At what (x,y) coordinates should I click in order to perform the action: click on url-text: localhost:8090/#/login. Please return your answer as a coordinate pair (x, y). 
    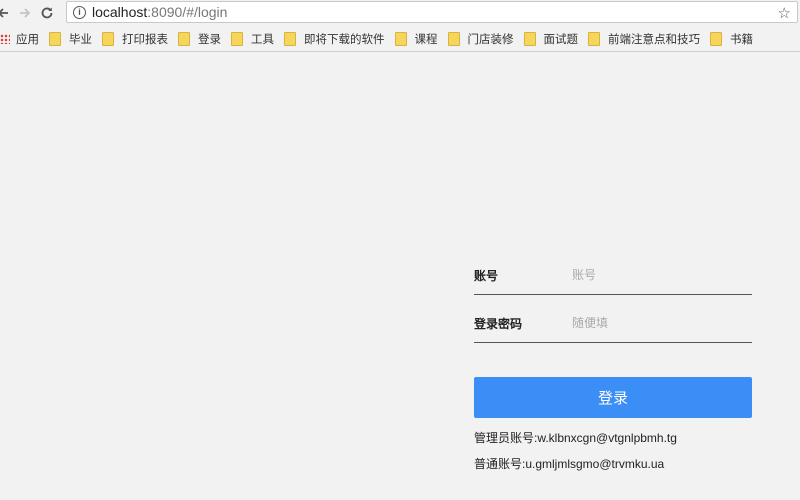
    Looking at the image, I should click on (160, 12).